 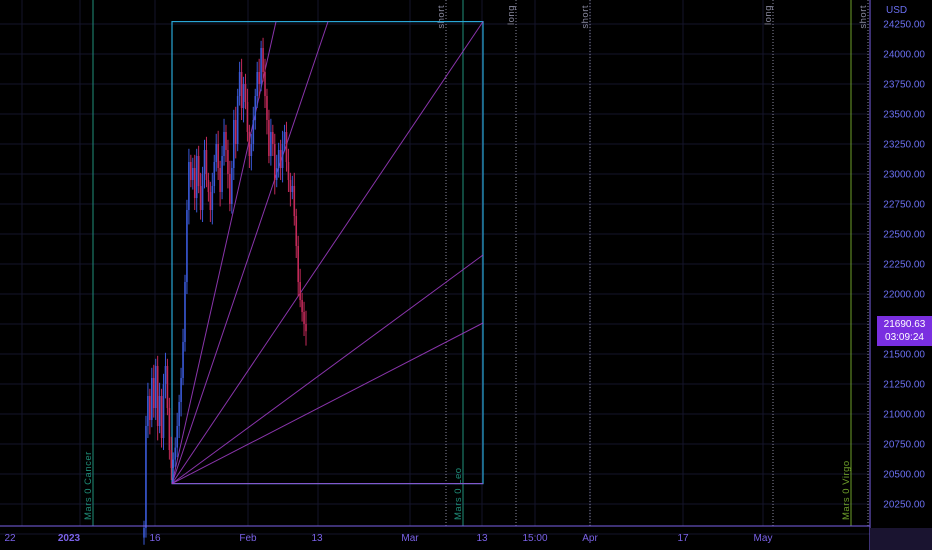 What do you see at coordinates (904, 324) in the screenshot?
I see `last-price: 21690.63` at bounding box center [904, 324].